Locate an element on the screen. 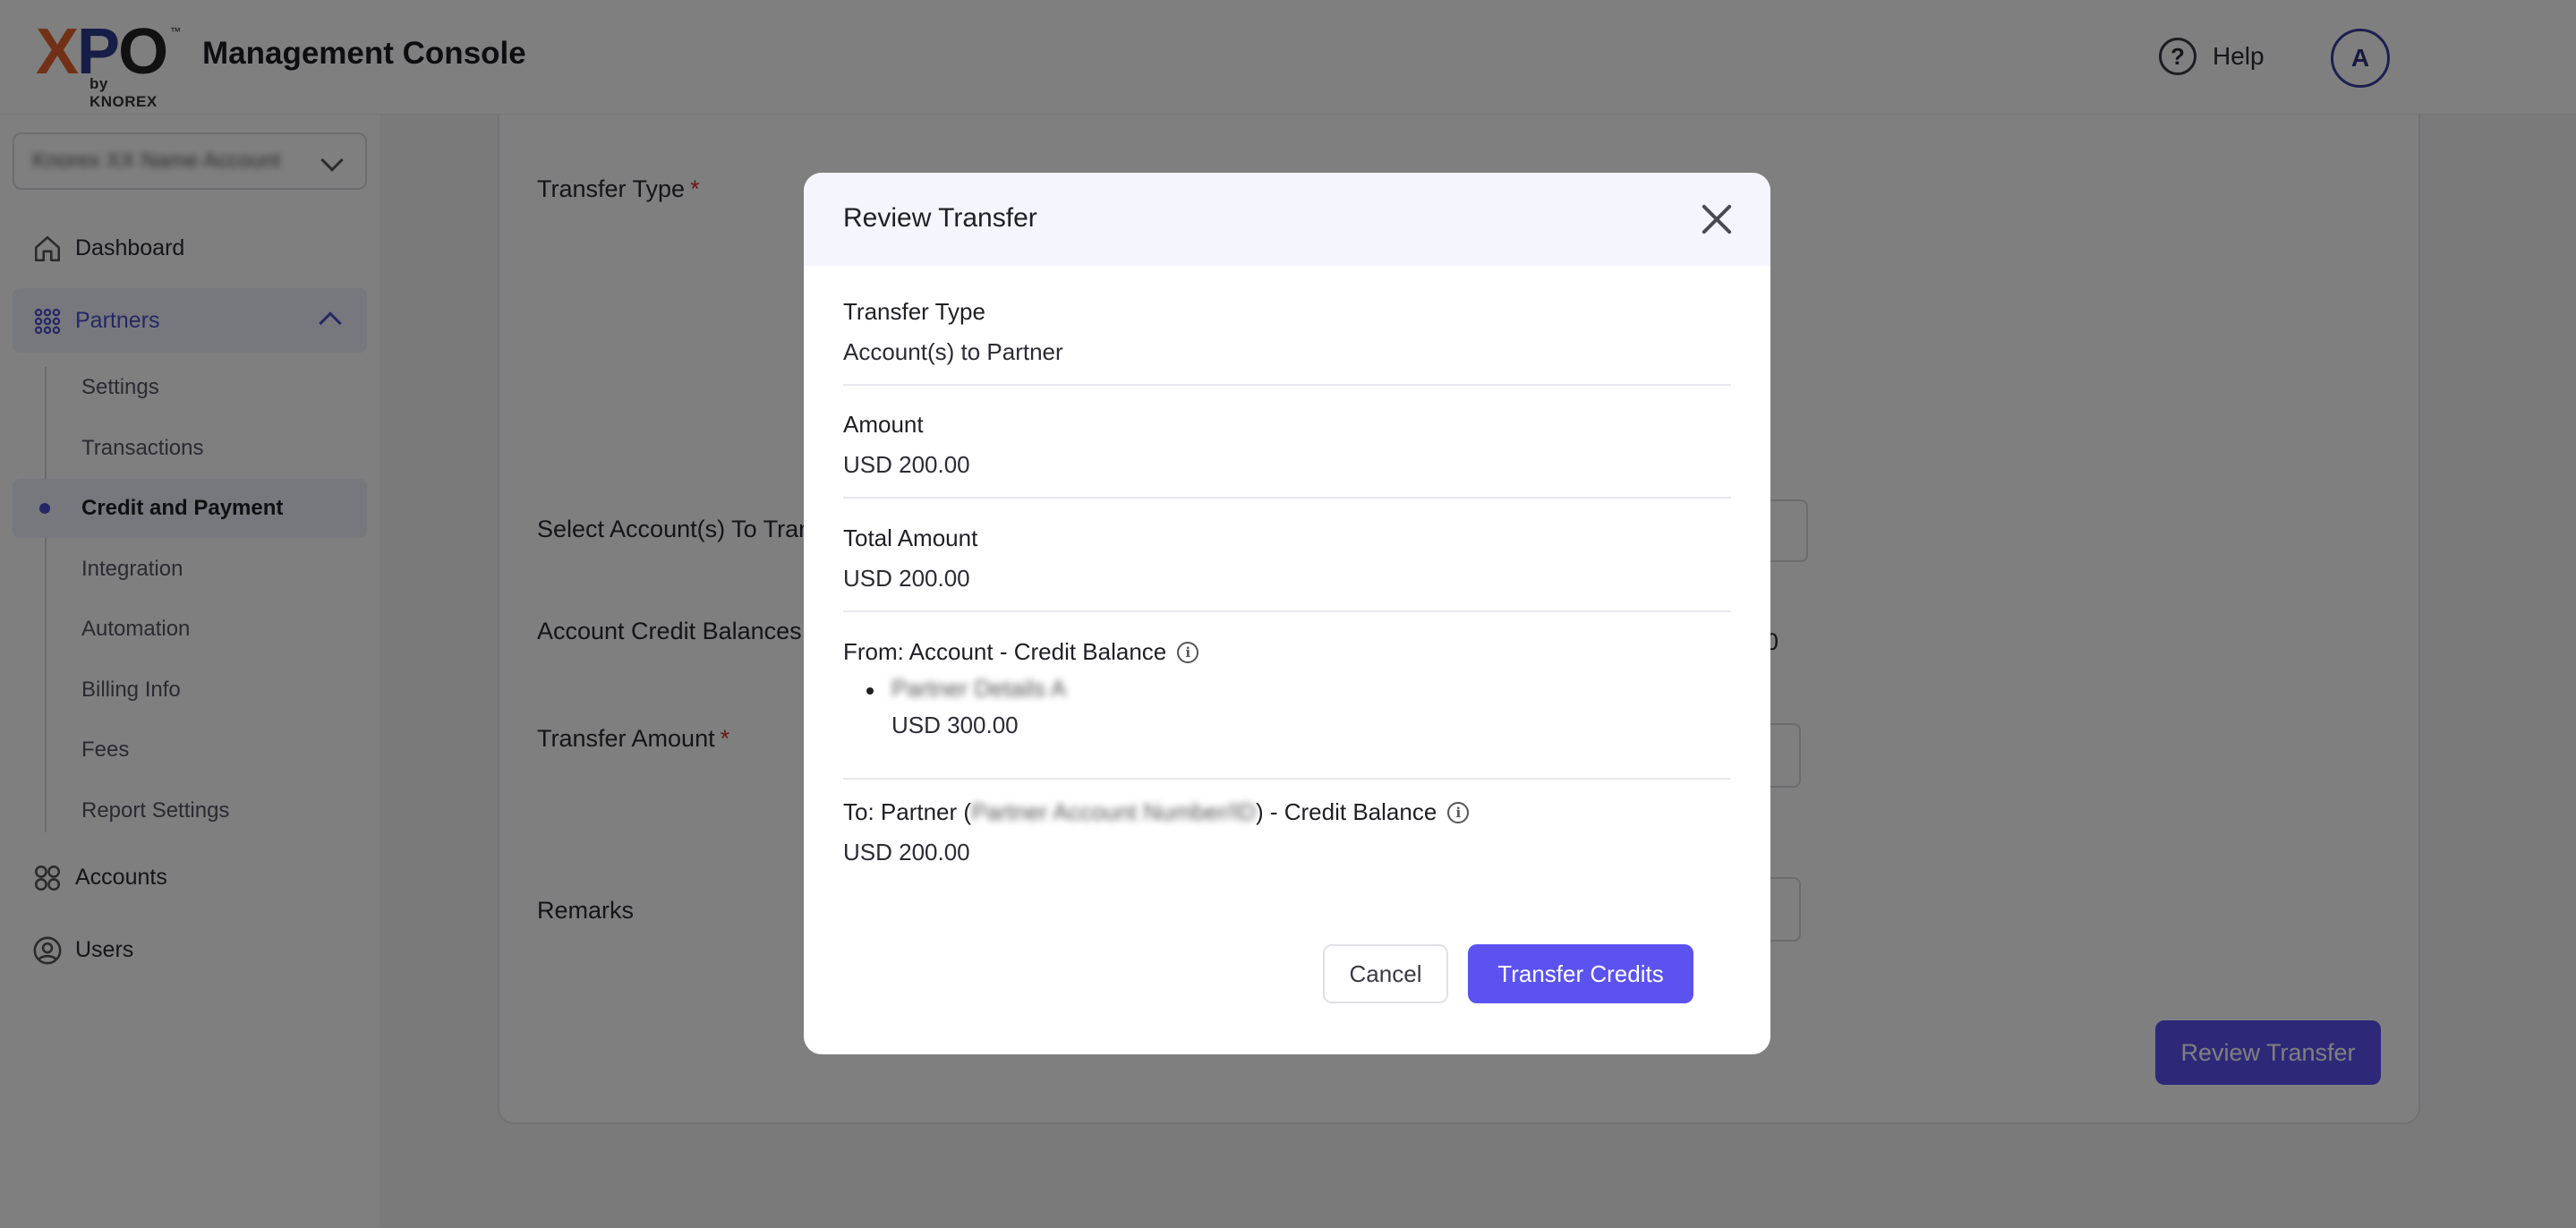 The image size is (2576, 1228). from-account-name: Partner Details A is located at coordinates (979, 688).